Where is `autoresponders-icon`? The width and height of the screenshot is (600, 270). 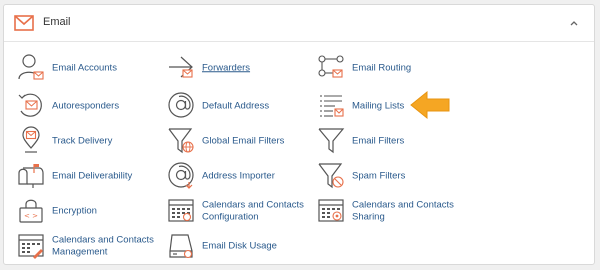 autoresponders-icon is located at coordinates (30, 105).